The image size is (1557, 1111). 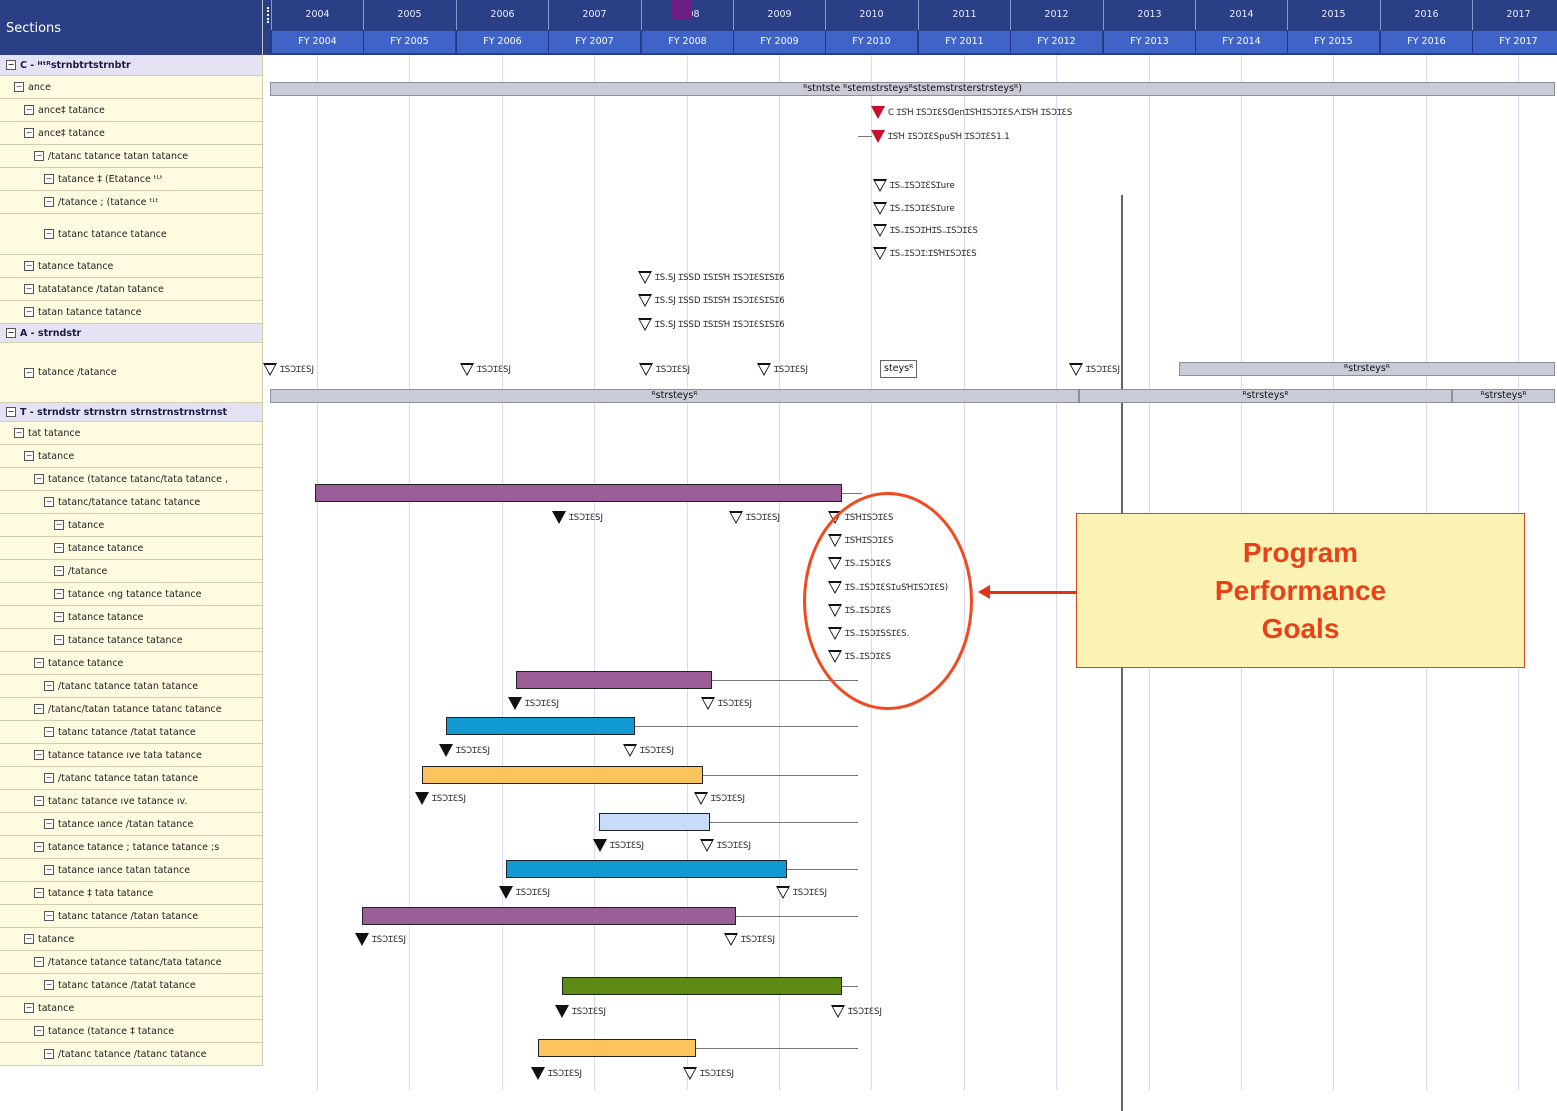 What do you see at coordinates (131, 312) in the screenshot?
I see `section-row: − tatan tatance tatance` at bounding box center [131, 312].